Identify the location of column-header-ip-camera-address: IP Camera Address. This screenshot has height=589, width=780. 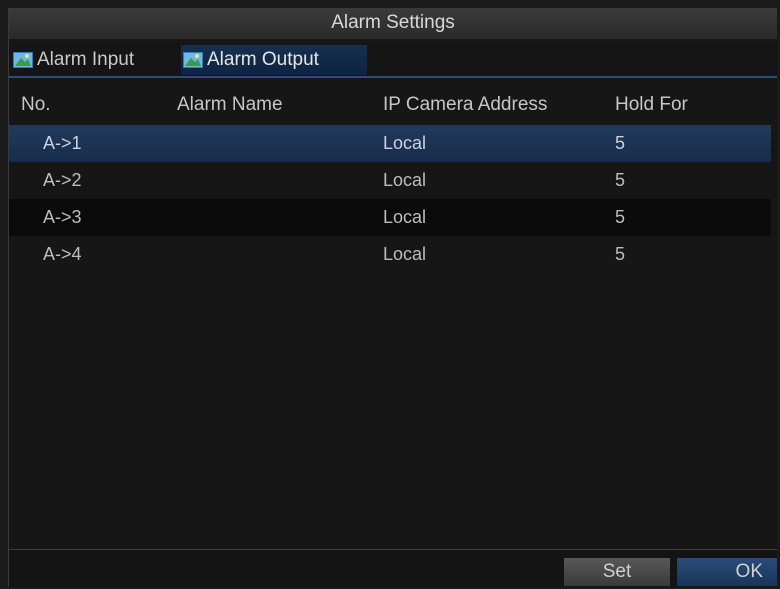
(465, 104).